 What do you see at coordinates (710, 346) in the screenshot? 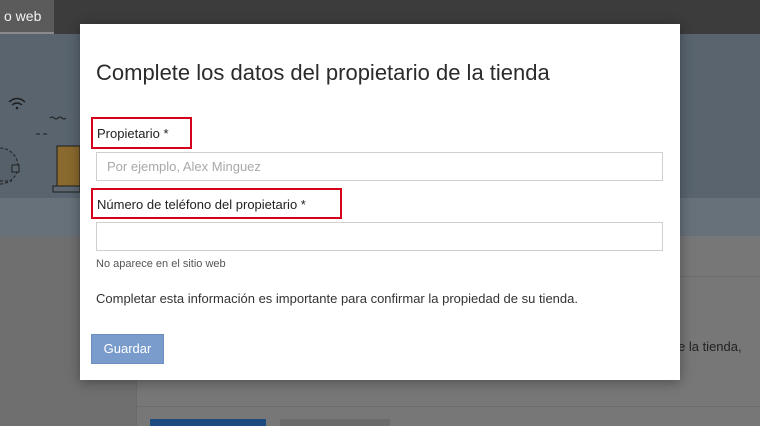
I see `background-text: e la tienda,` at bounding box center [710, 346].